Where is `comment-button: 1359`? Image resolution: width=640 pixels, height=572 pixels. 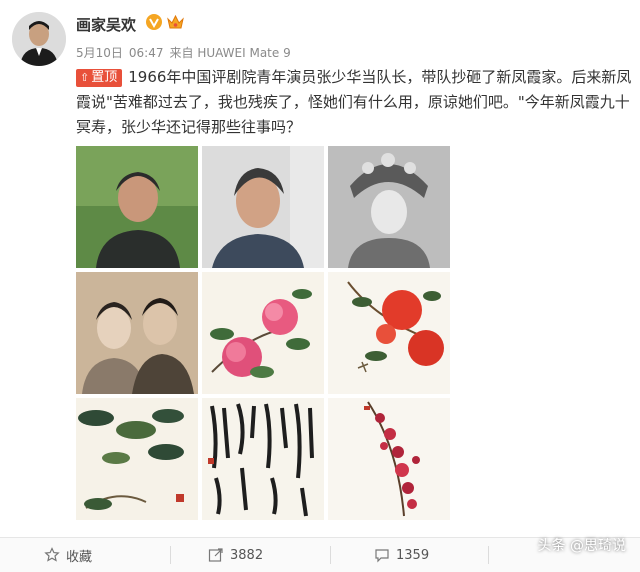 comment-button: 1359 is located at coordinates (401, 555).